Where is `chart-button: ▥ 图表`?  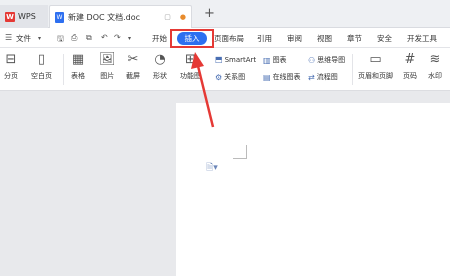
chart-button: ▥ 图表 is located at coordinates (275, 60).